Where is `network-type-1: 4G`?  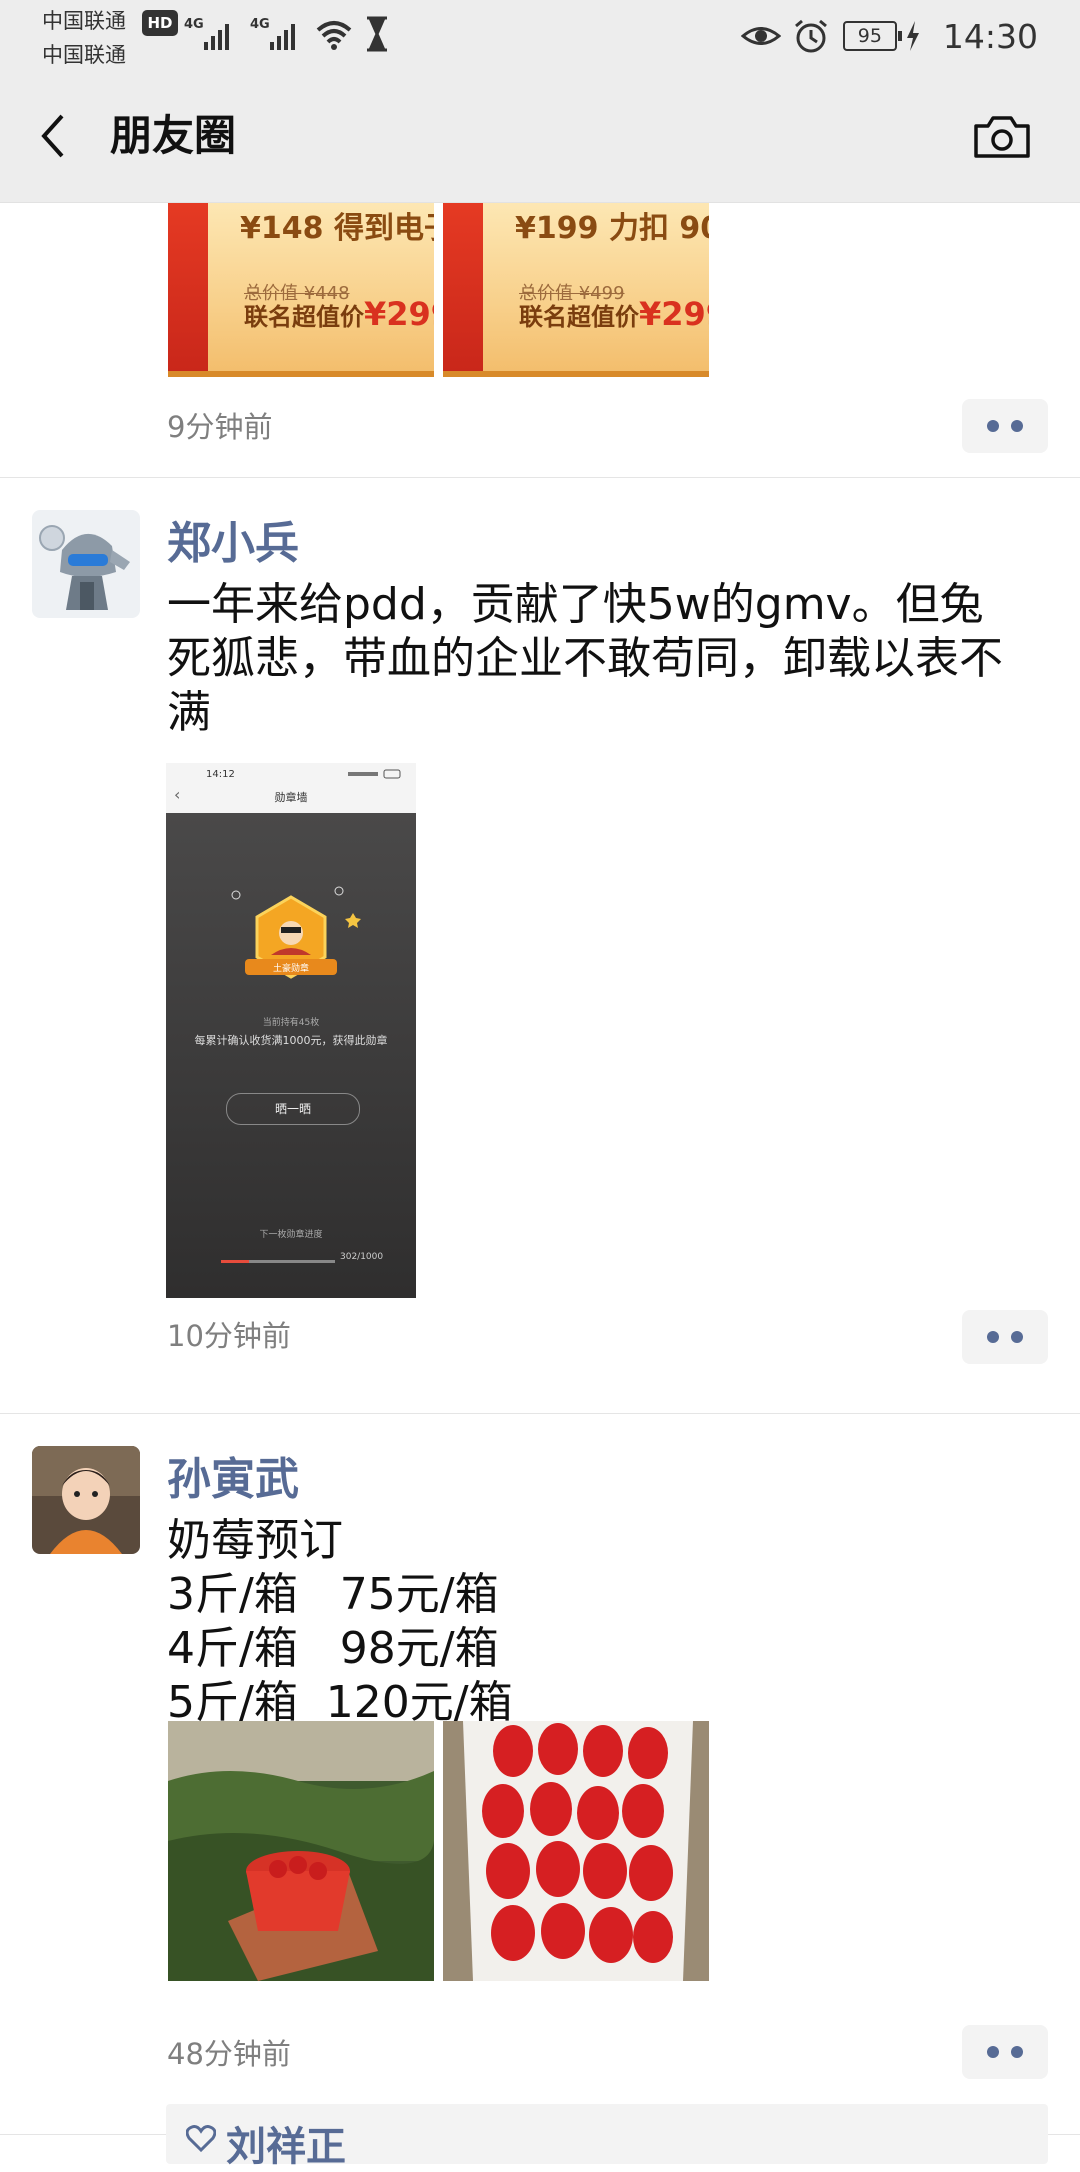
network-type-1: 4G is located at coordinates (194, 24).